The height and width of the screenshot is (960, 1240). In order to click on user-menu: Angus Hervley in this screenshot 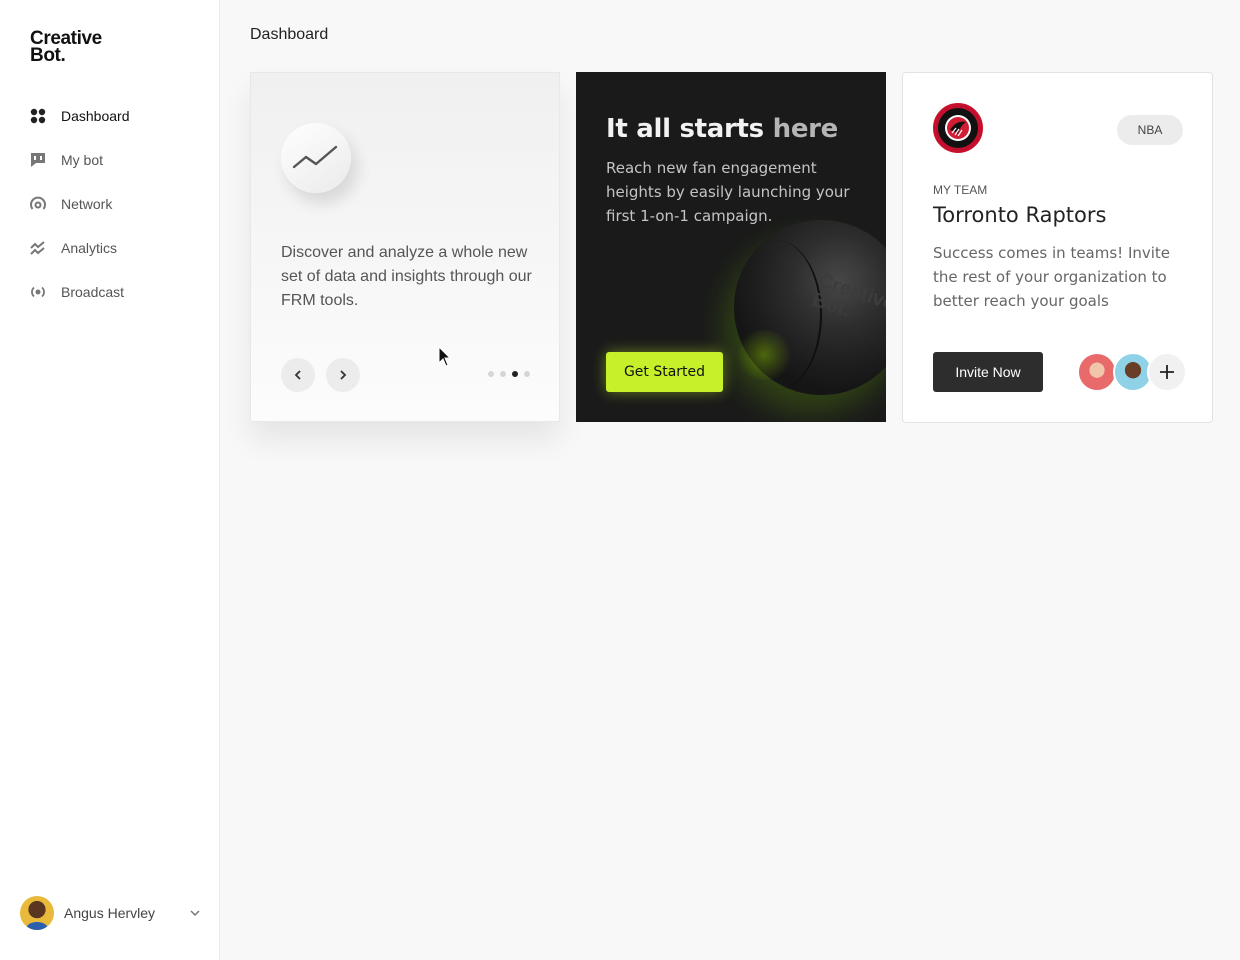, I will do `click(111, 913)`.